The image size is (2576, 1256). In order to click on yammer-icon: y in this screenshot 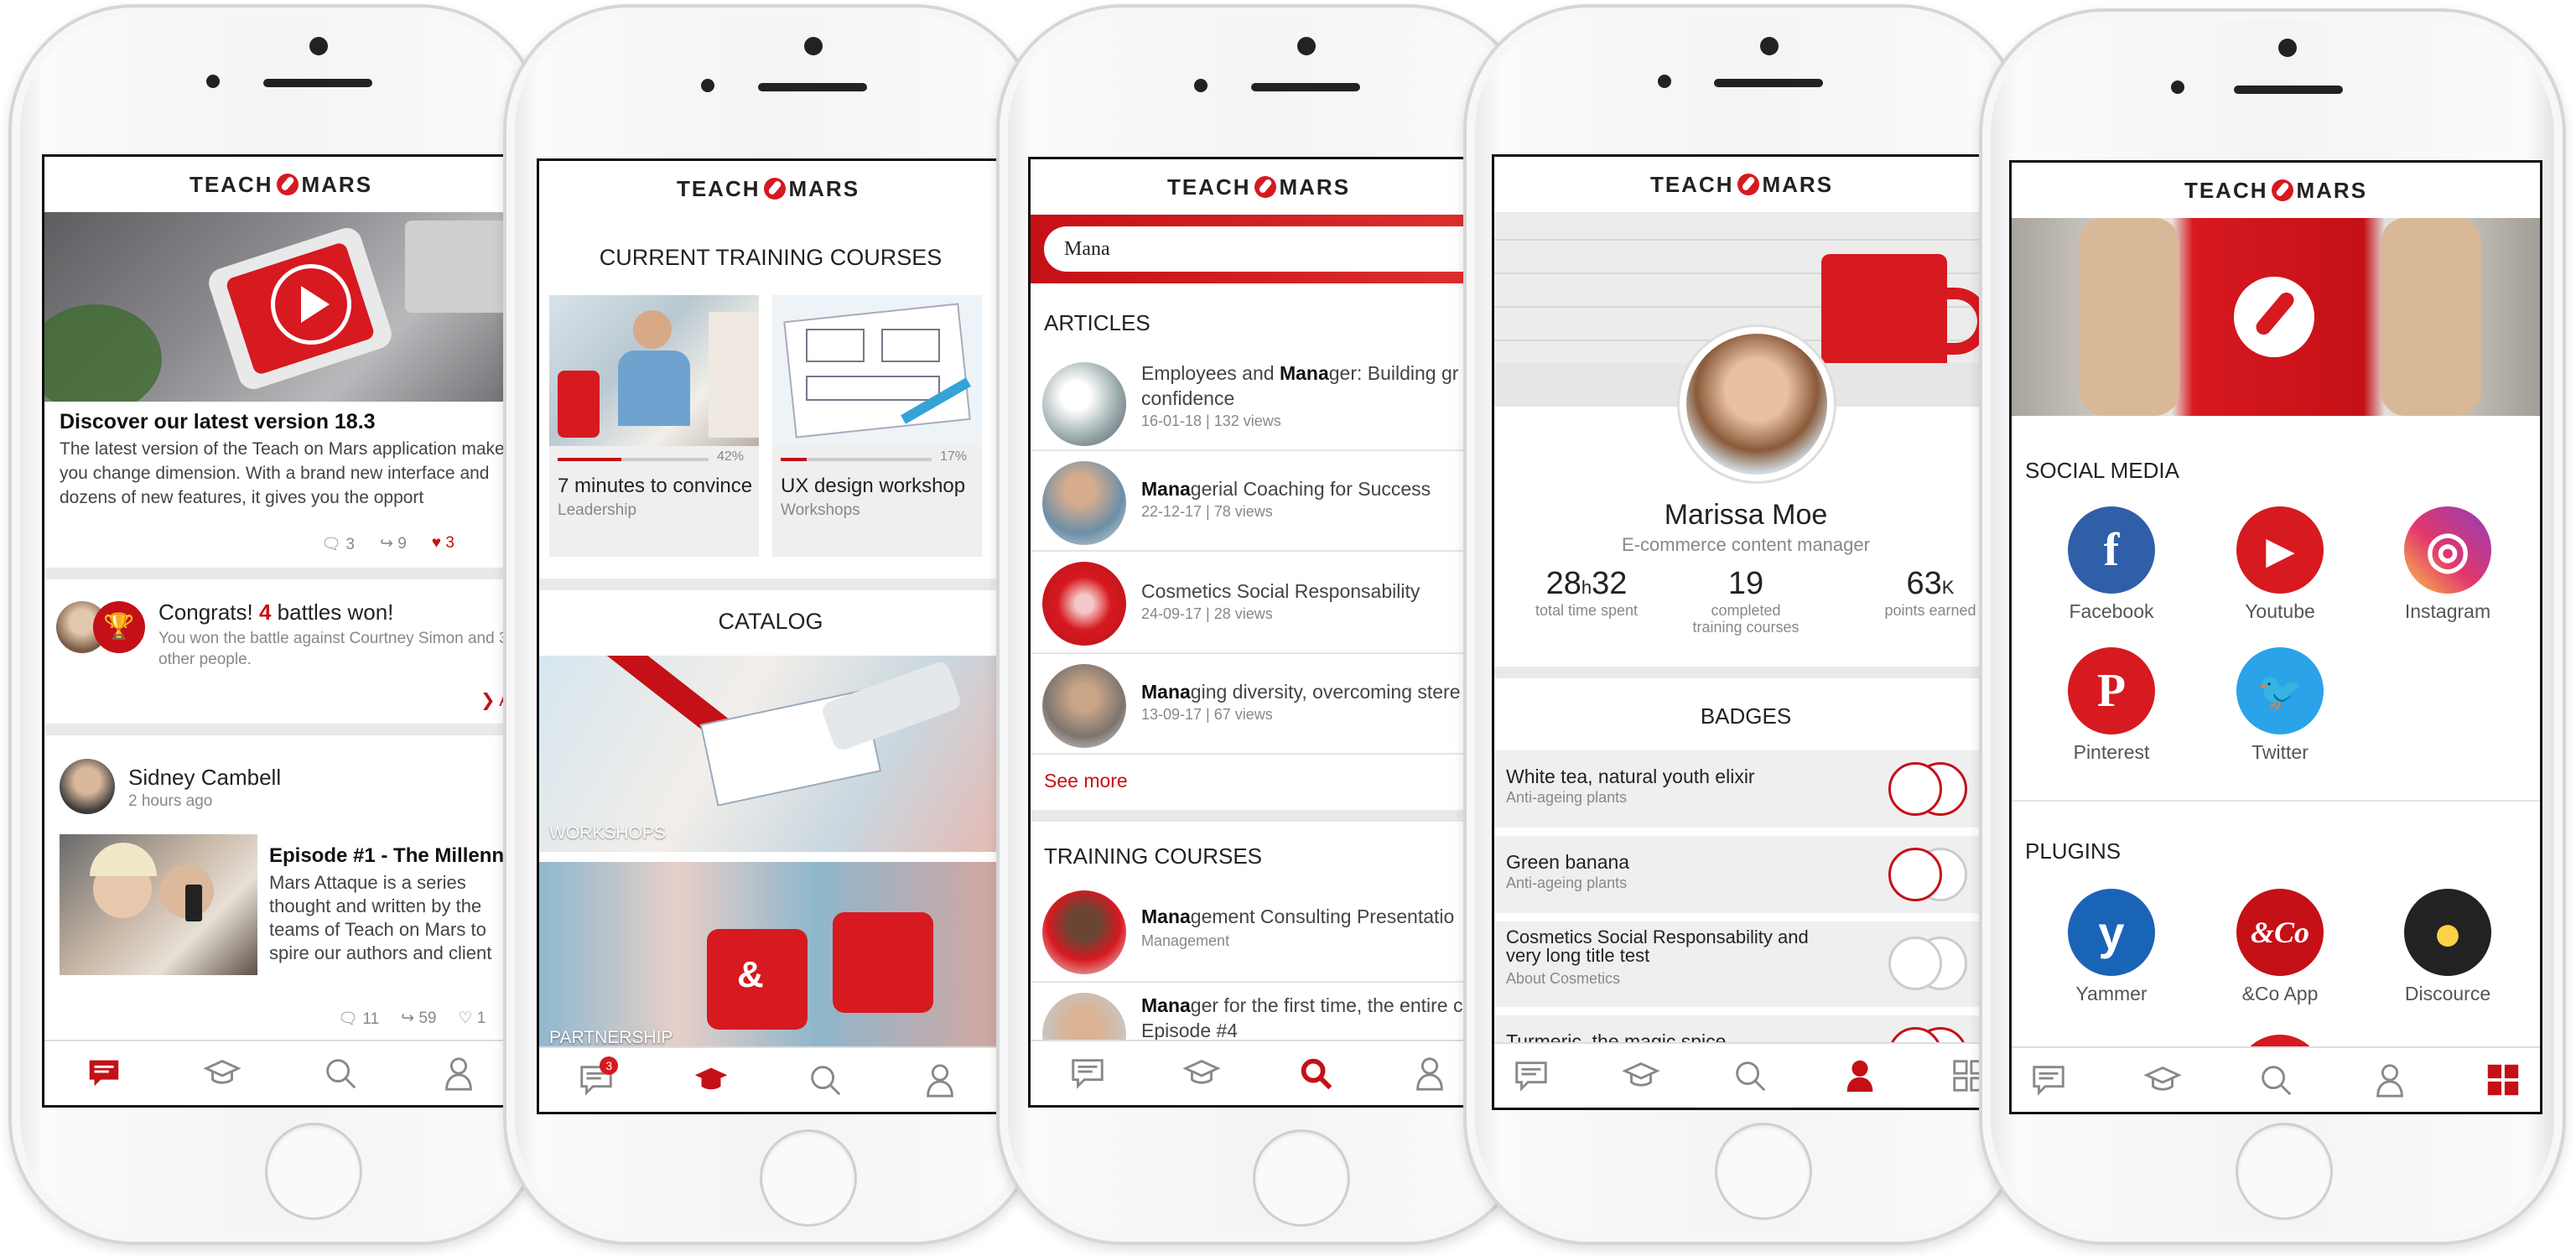, I will do `click(2111, 932)`.